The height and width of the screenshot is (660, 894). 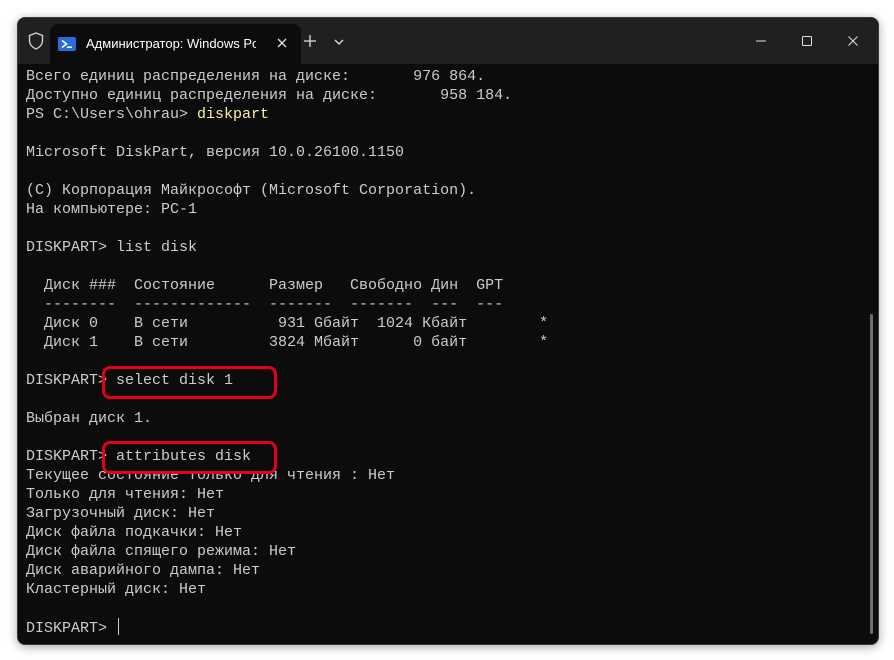 What do you see at coordinates (161, 551) in the screenshot?
I see `line-text: Диск файла спящего режима: Нет` at bounding box center [161, 551].